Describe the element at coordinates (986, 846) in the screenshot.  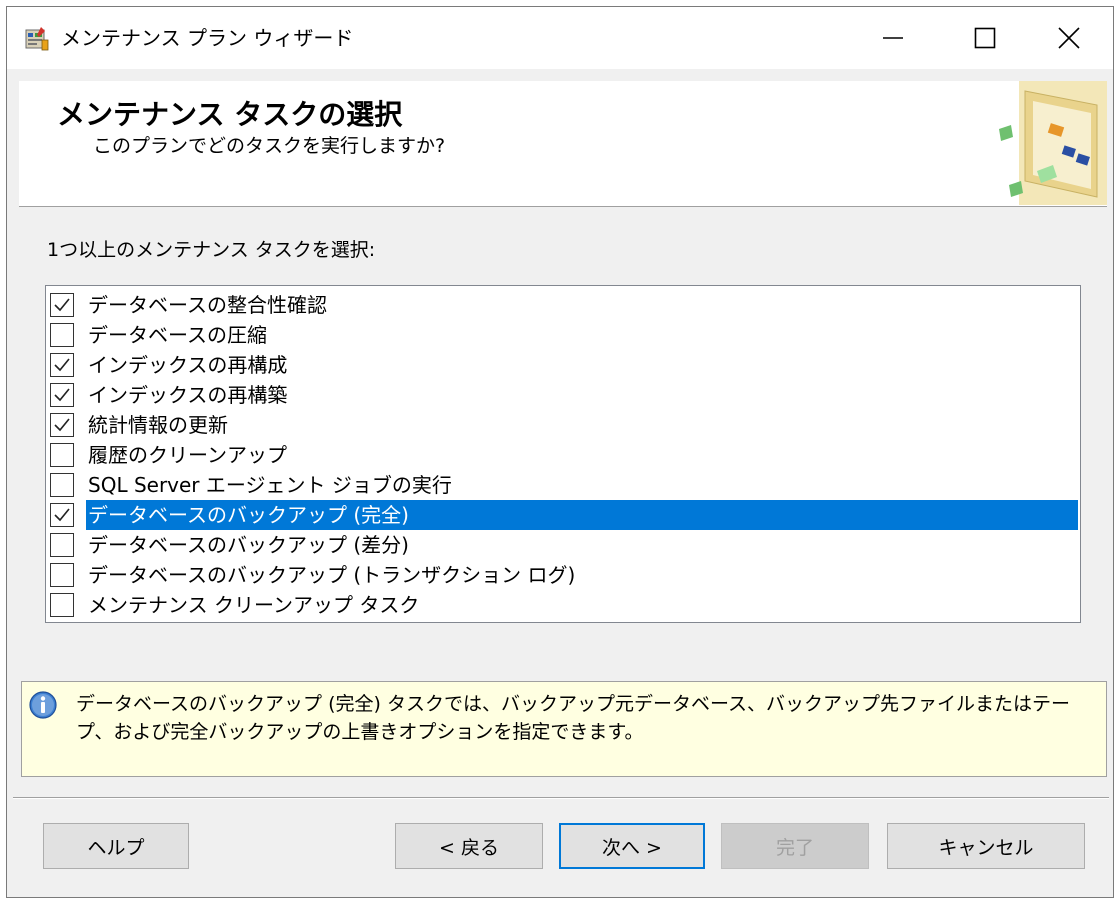
I see `cancel-button: キャンセル` at that location.